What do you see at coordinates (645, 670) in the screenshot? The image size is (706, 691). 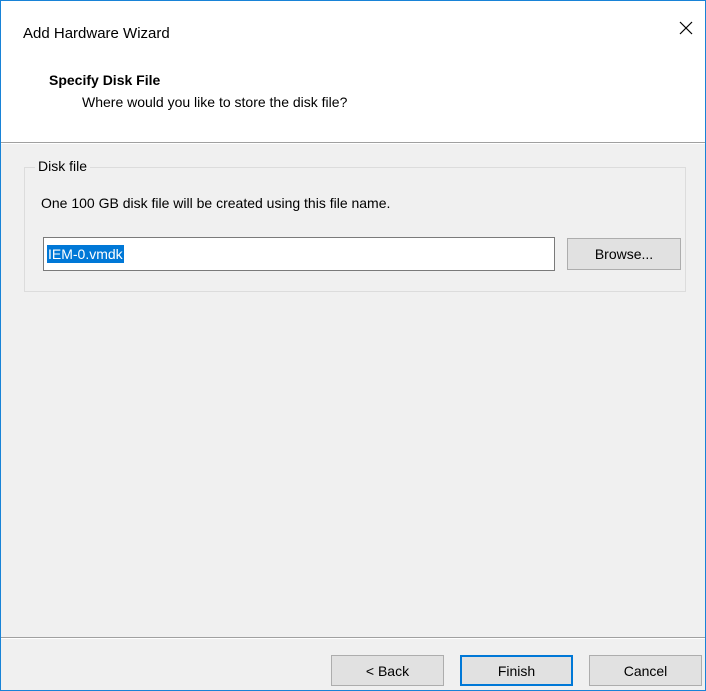 I see `cancel-button: Cancel` at bounding box center [645, 670].